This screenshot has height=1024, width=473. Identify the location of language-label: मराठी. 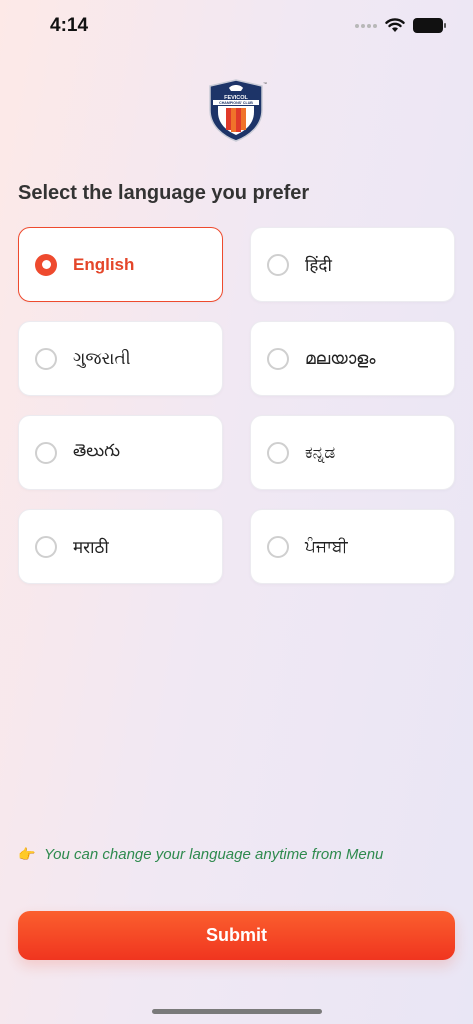
(91, 548).